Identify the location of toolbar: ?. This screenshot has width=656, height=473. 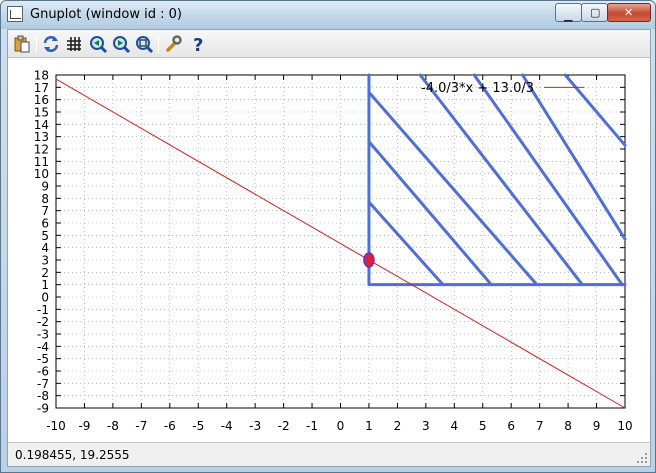
(329, 44).